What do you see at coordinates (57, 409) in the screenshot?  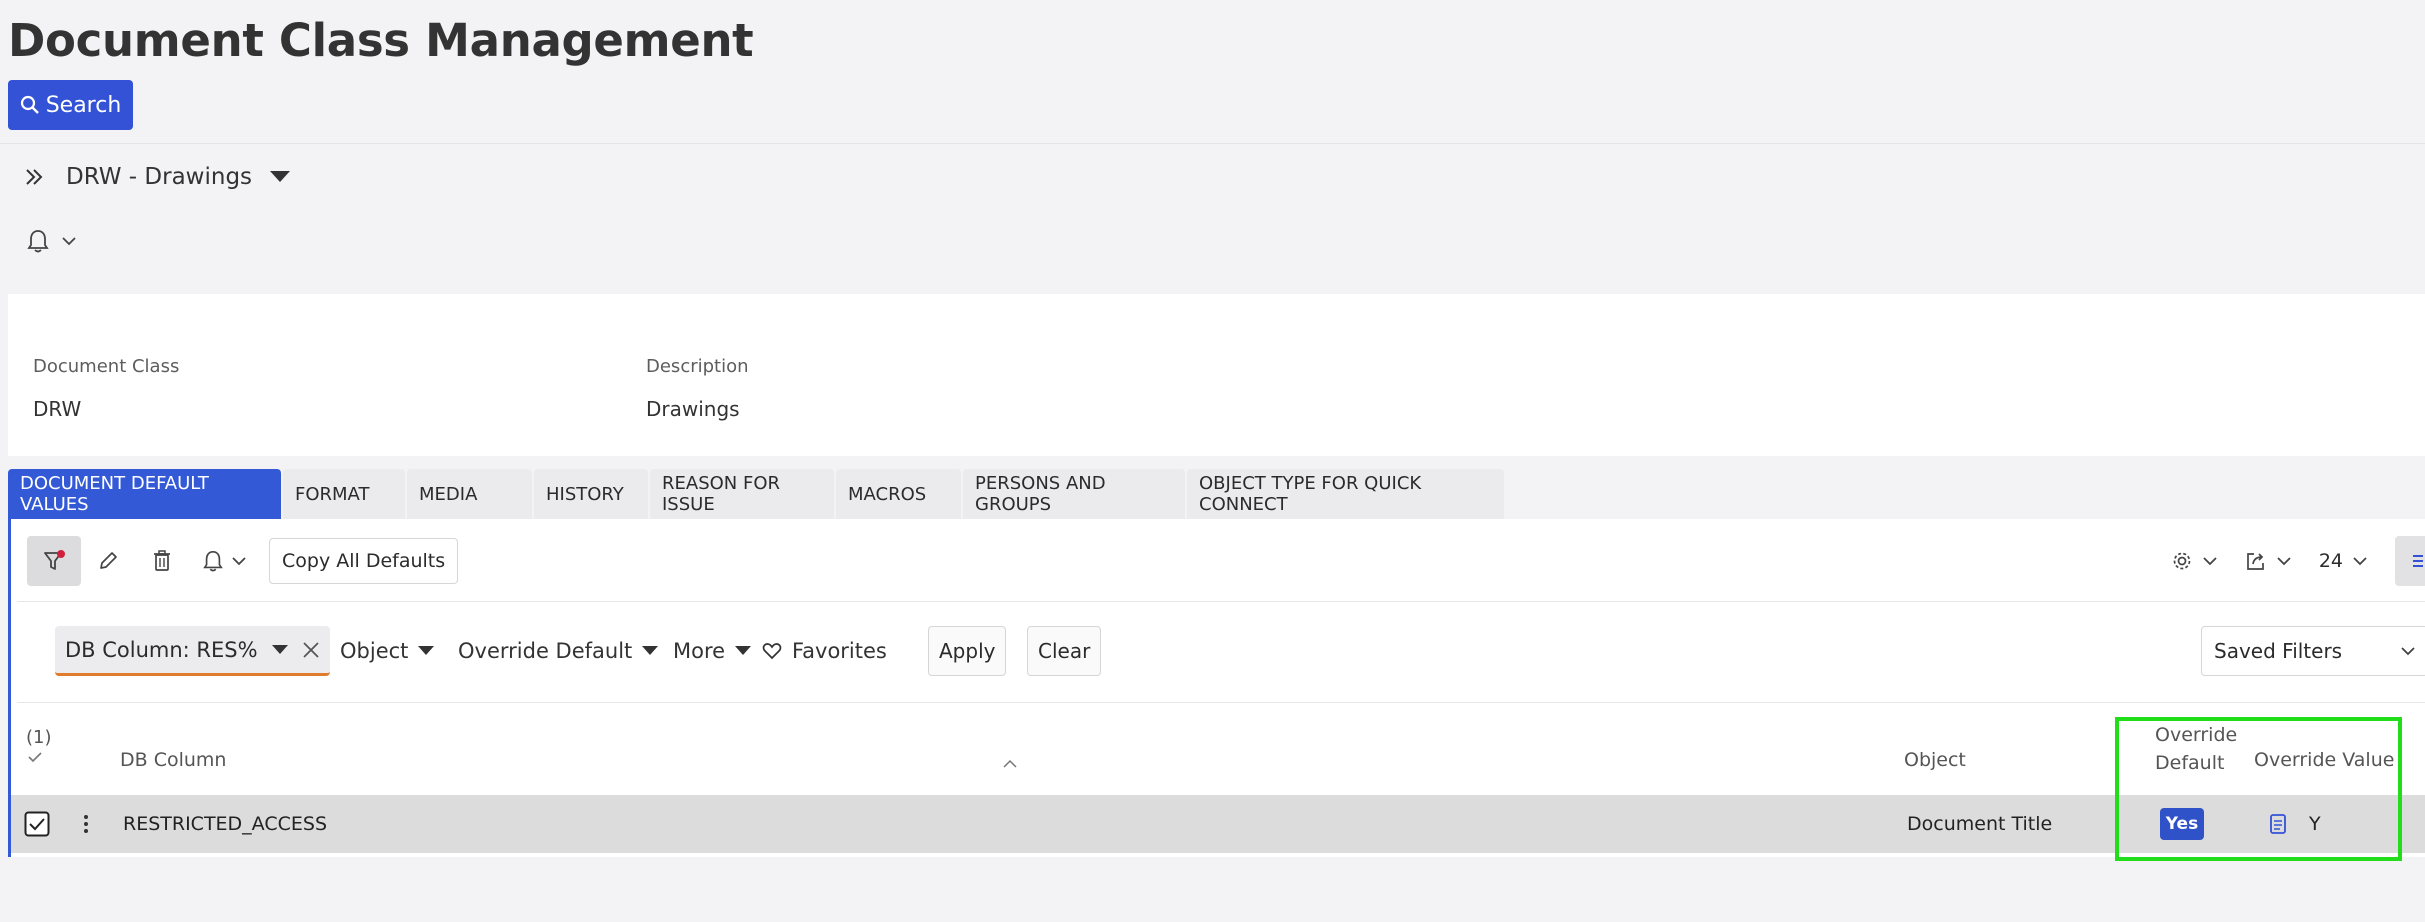 I see `document-class-value: DRW` at bounding box center [57, 409].